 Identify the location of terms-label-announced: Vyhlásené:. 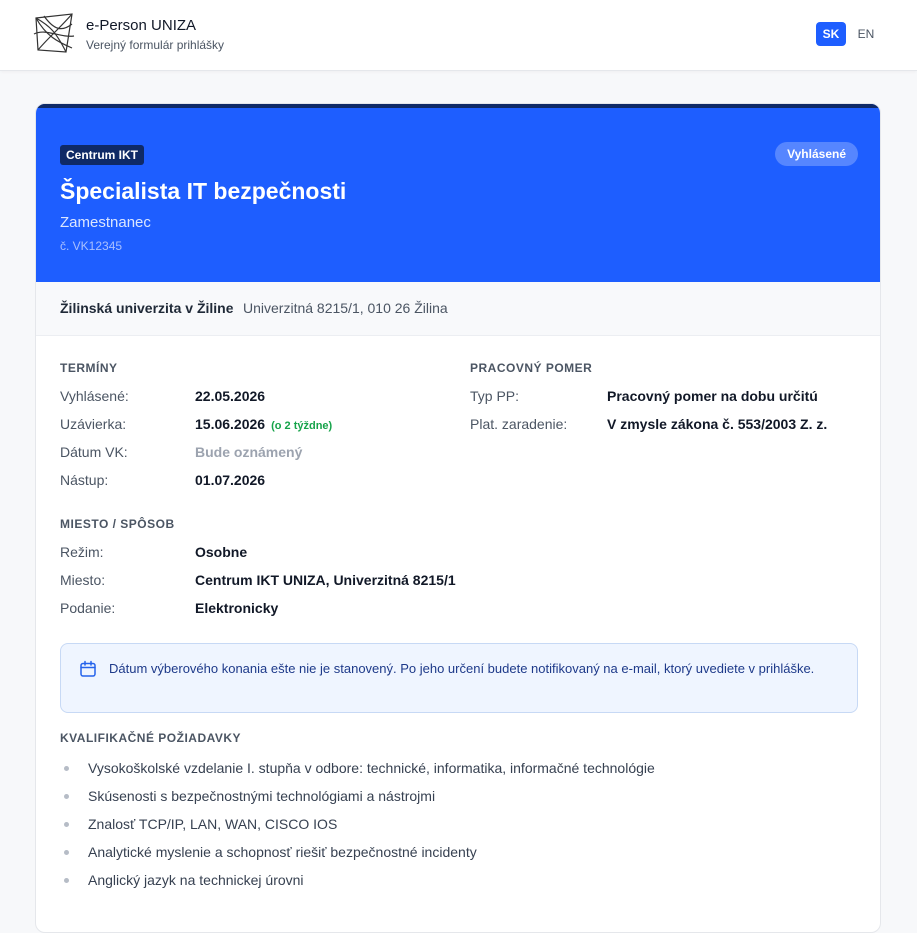
(94, 396).